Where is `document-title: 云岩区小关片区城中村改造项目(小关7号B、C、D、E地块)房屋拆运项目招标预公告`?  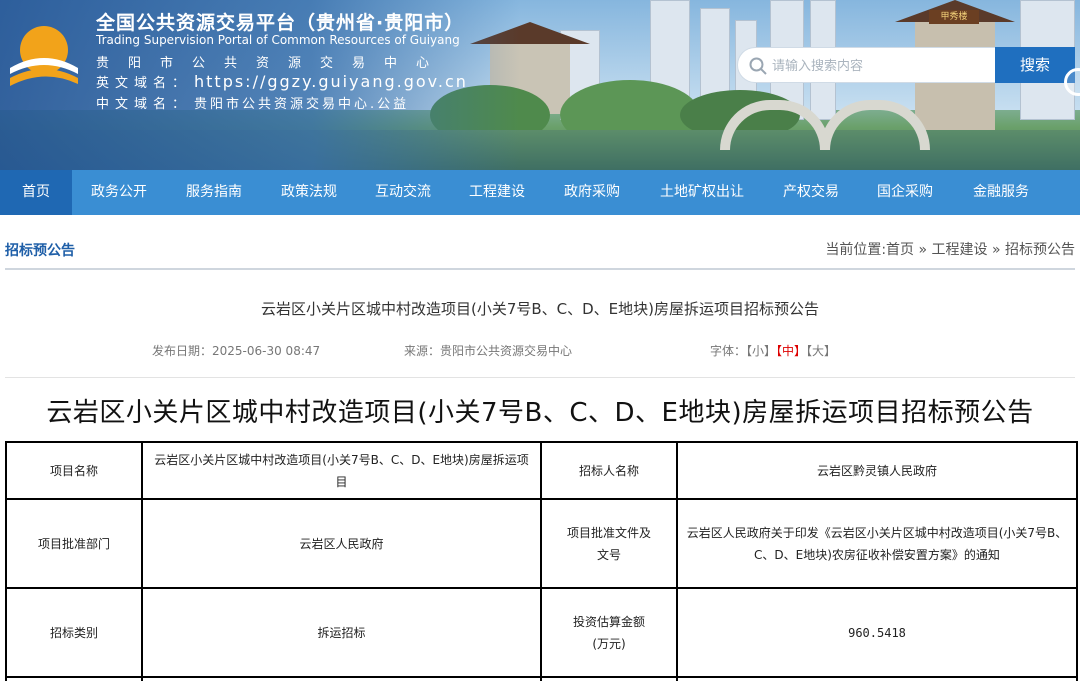
document-title: 云岩区小关片区城中村改造项目(小关7号B、C、D、E地块)房屋拆运项目招标预公告 is located at coordinates (540, 413).